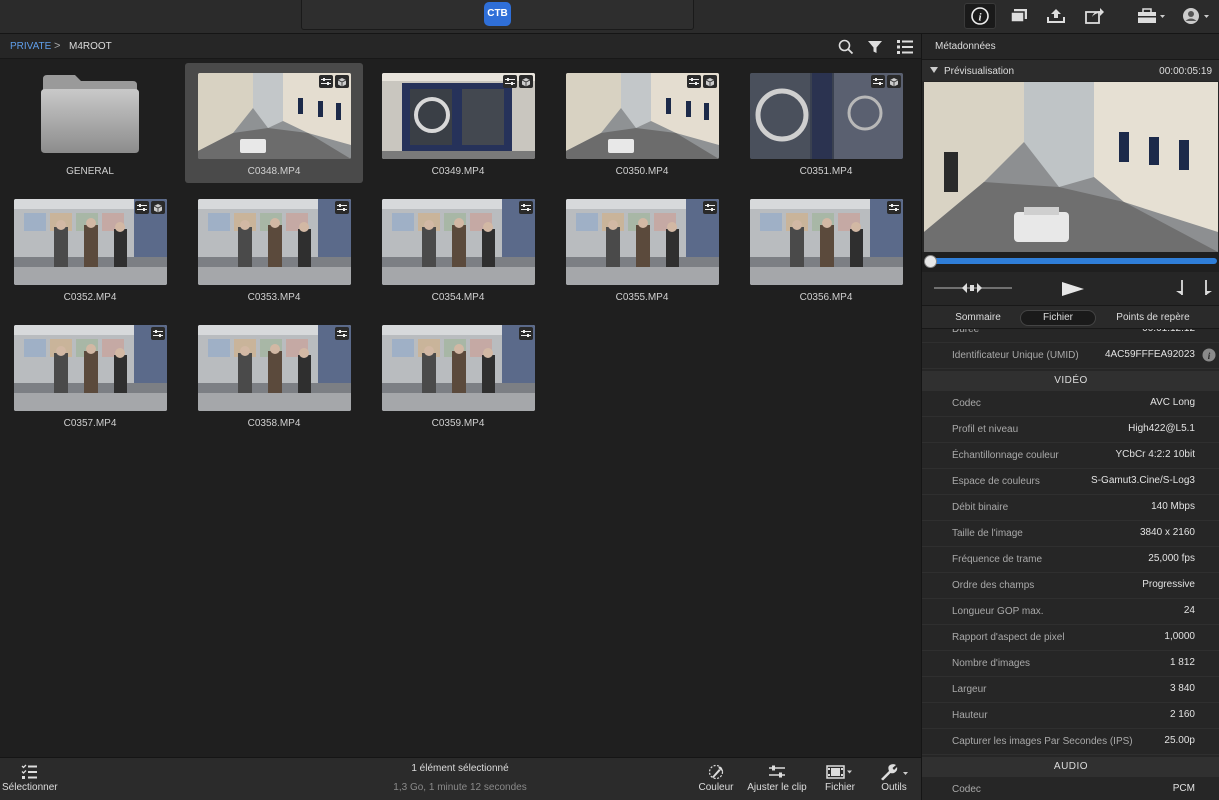 The width and height of the screenshot is (1219, 800). I want to click on search-icon, so click(846, 47).